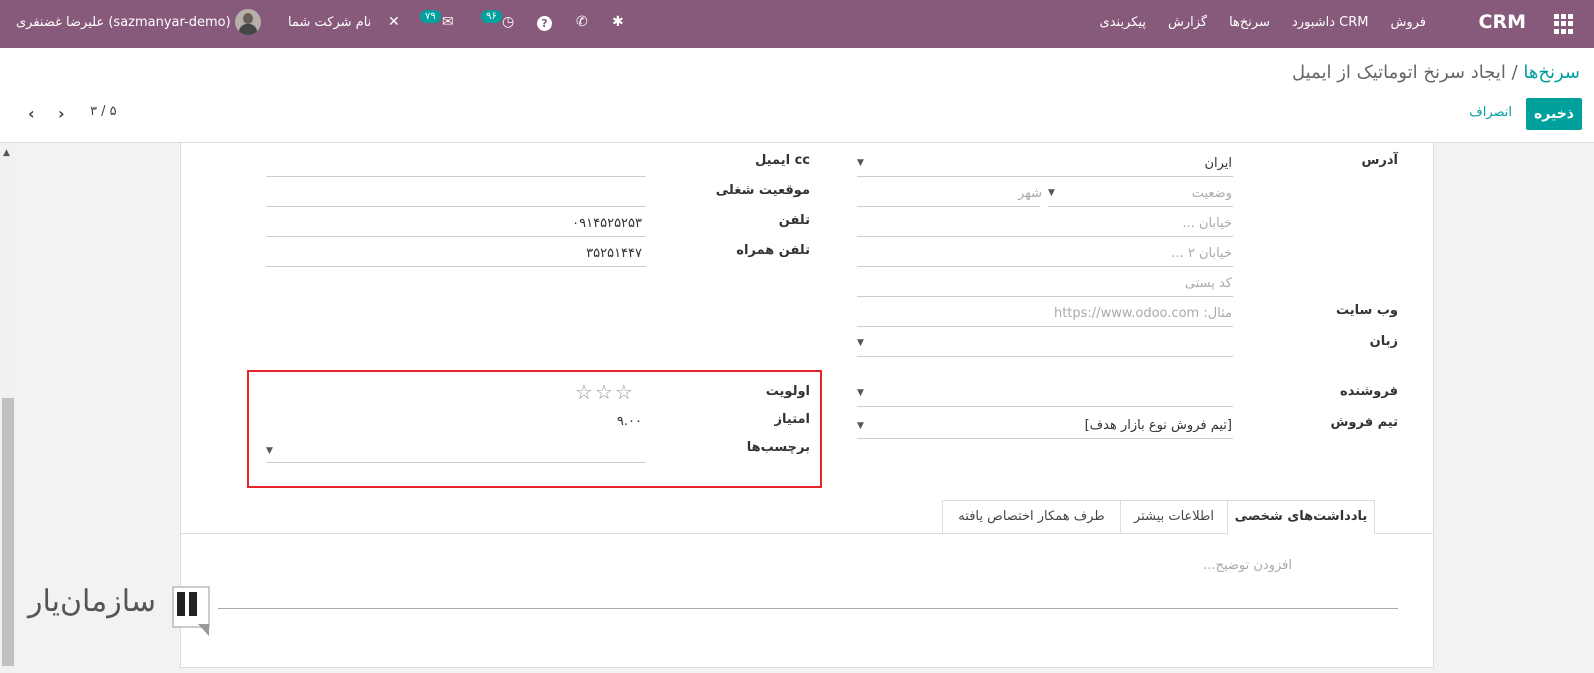  I want to click on state-dropdown-icon: ▼, so click(1051, 193).